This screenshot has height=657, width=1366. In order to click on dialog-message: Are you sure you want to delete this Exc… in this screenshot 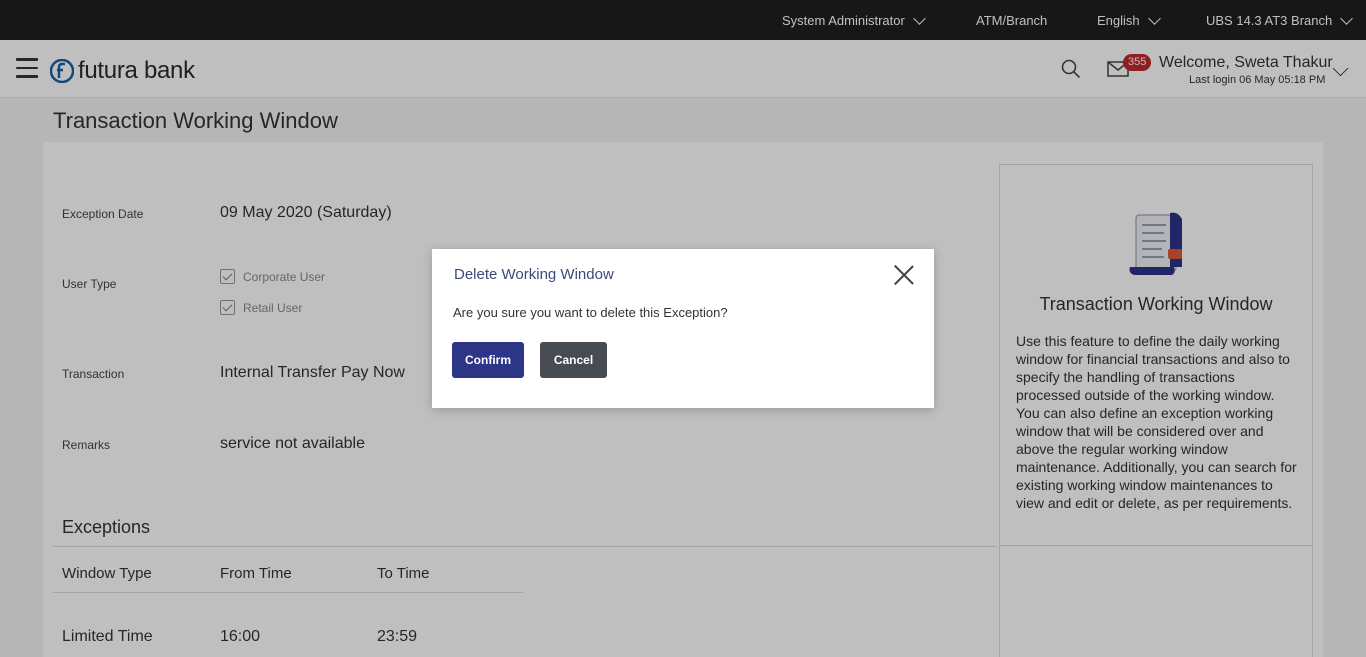, I will do `click(590, 312)`.